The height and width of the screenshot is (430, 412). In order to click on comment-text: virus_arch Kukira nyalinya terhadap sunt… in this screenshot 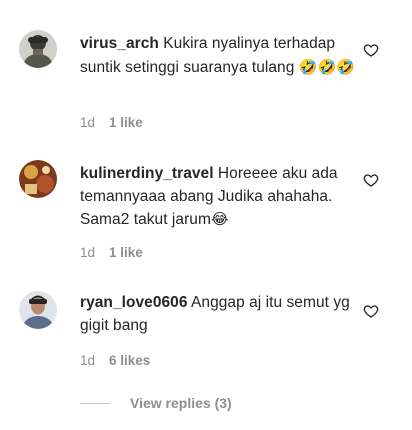, I will do `click(217, 56)`.